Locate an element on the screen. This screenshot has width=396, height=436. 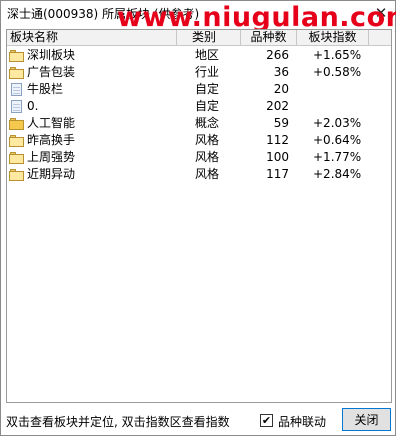
sector-name-cell: 牛股栏 is located at coordinates (92, 89).